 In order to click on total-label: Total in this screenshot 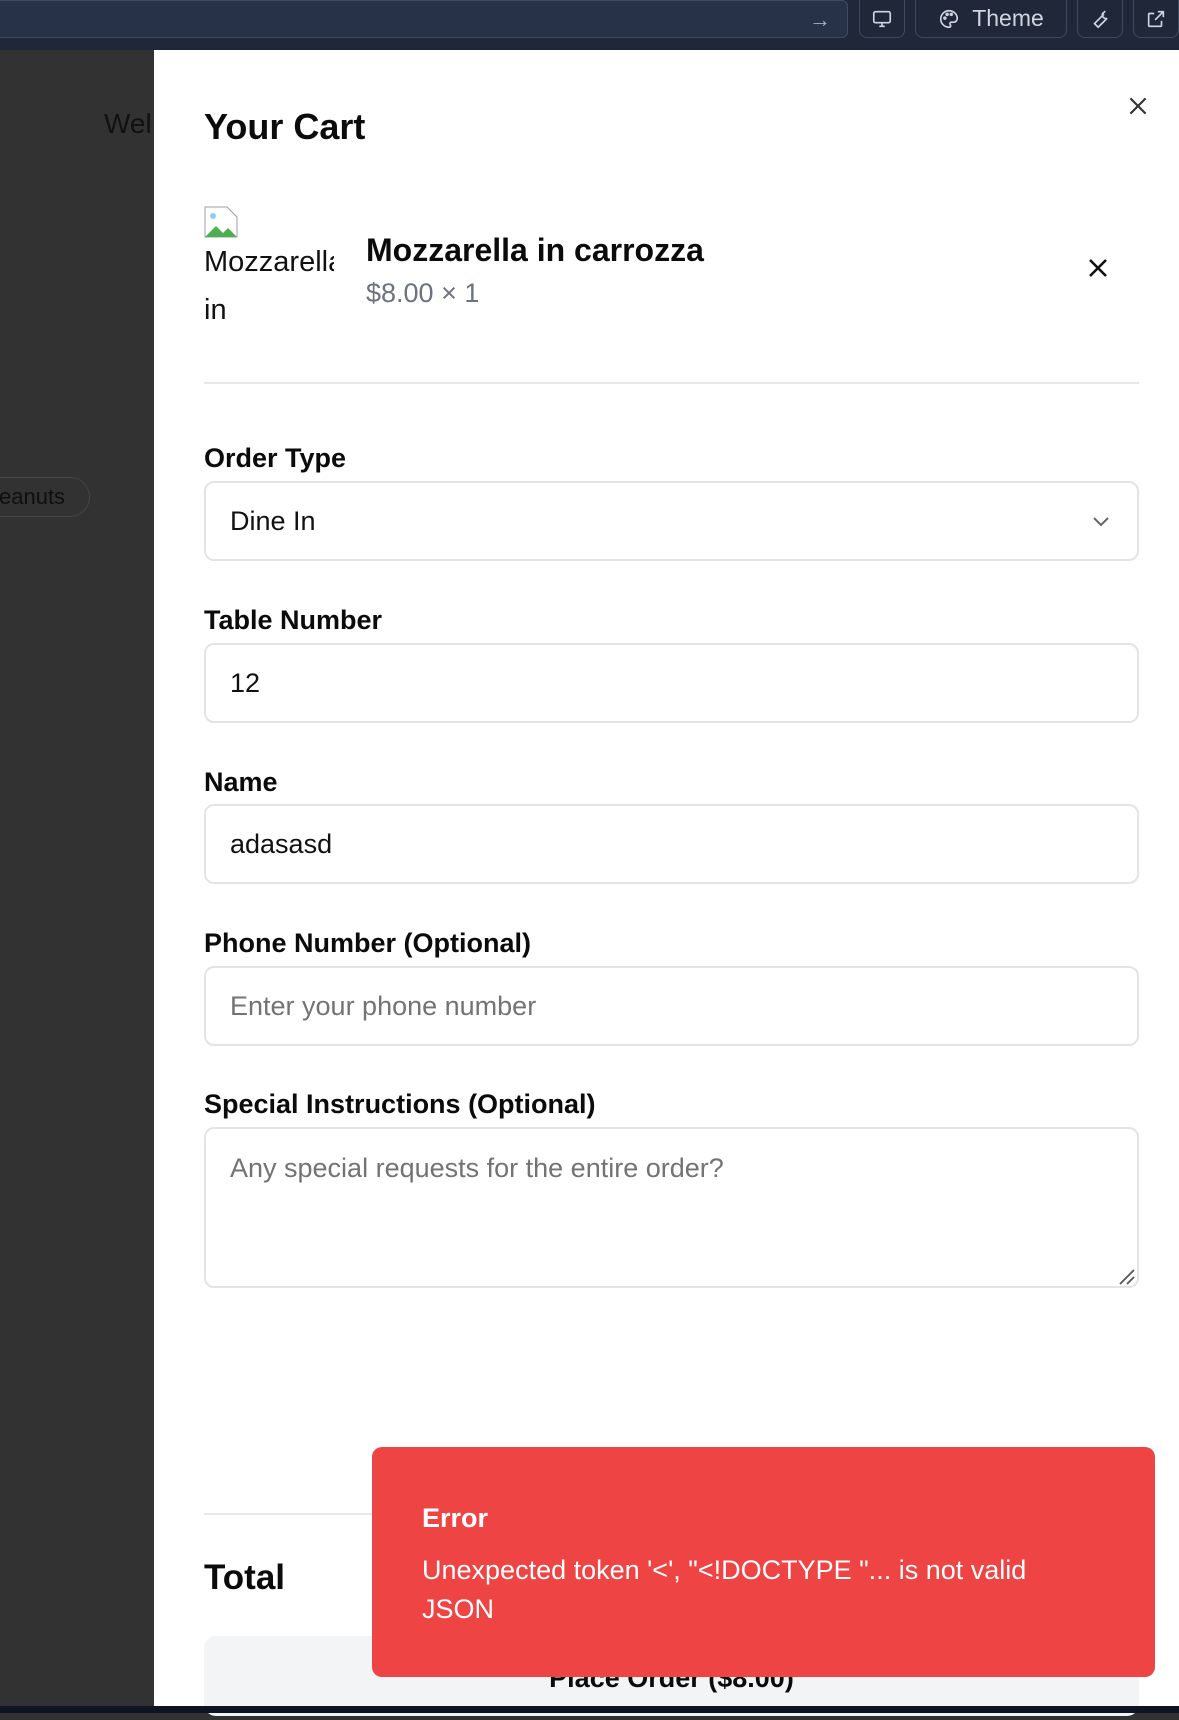, I will do `click(245, 1577)`.